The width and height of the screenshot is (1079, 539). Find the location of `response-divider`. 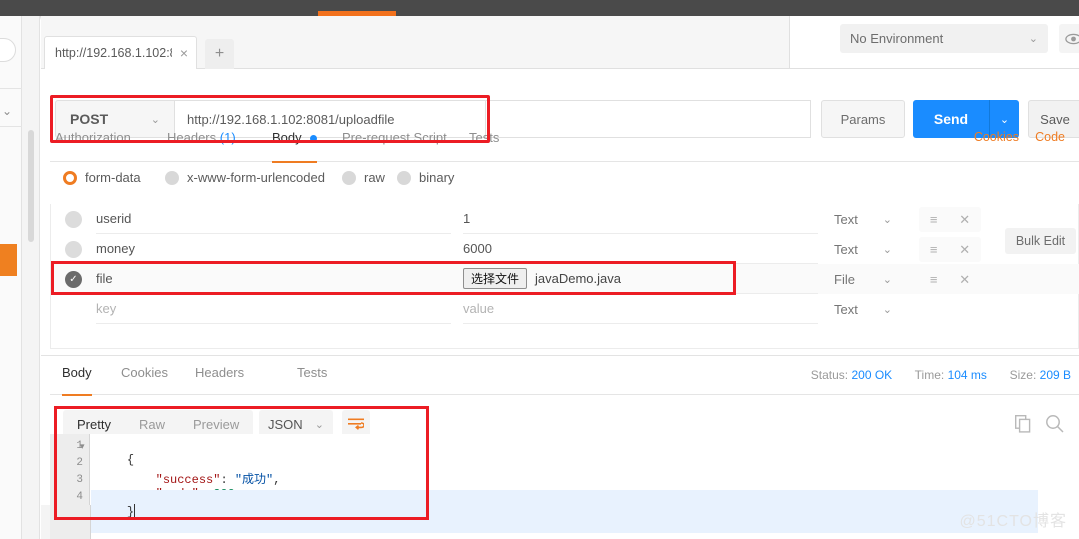

response-divider is located at coordinates (560, 355).